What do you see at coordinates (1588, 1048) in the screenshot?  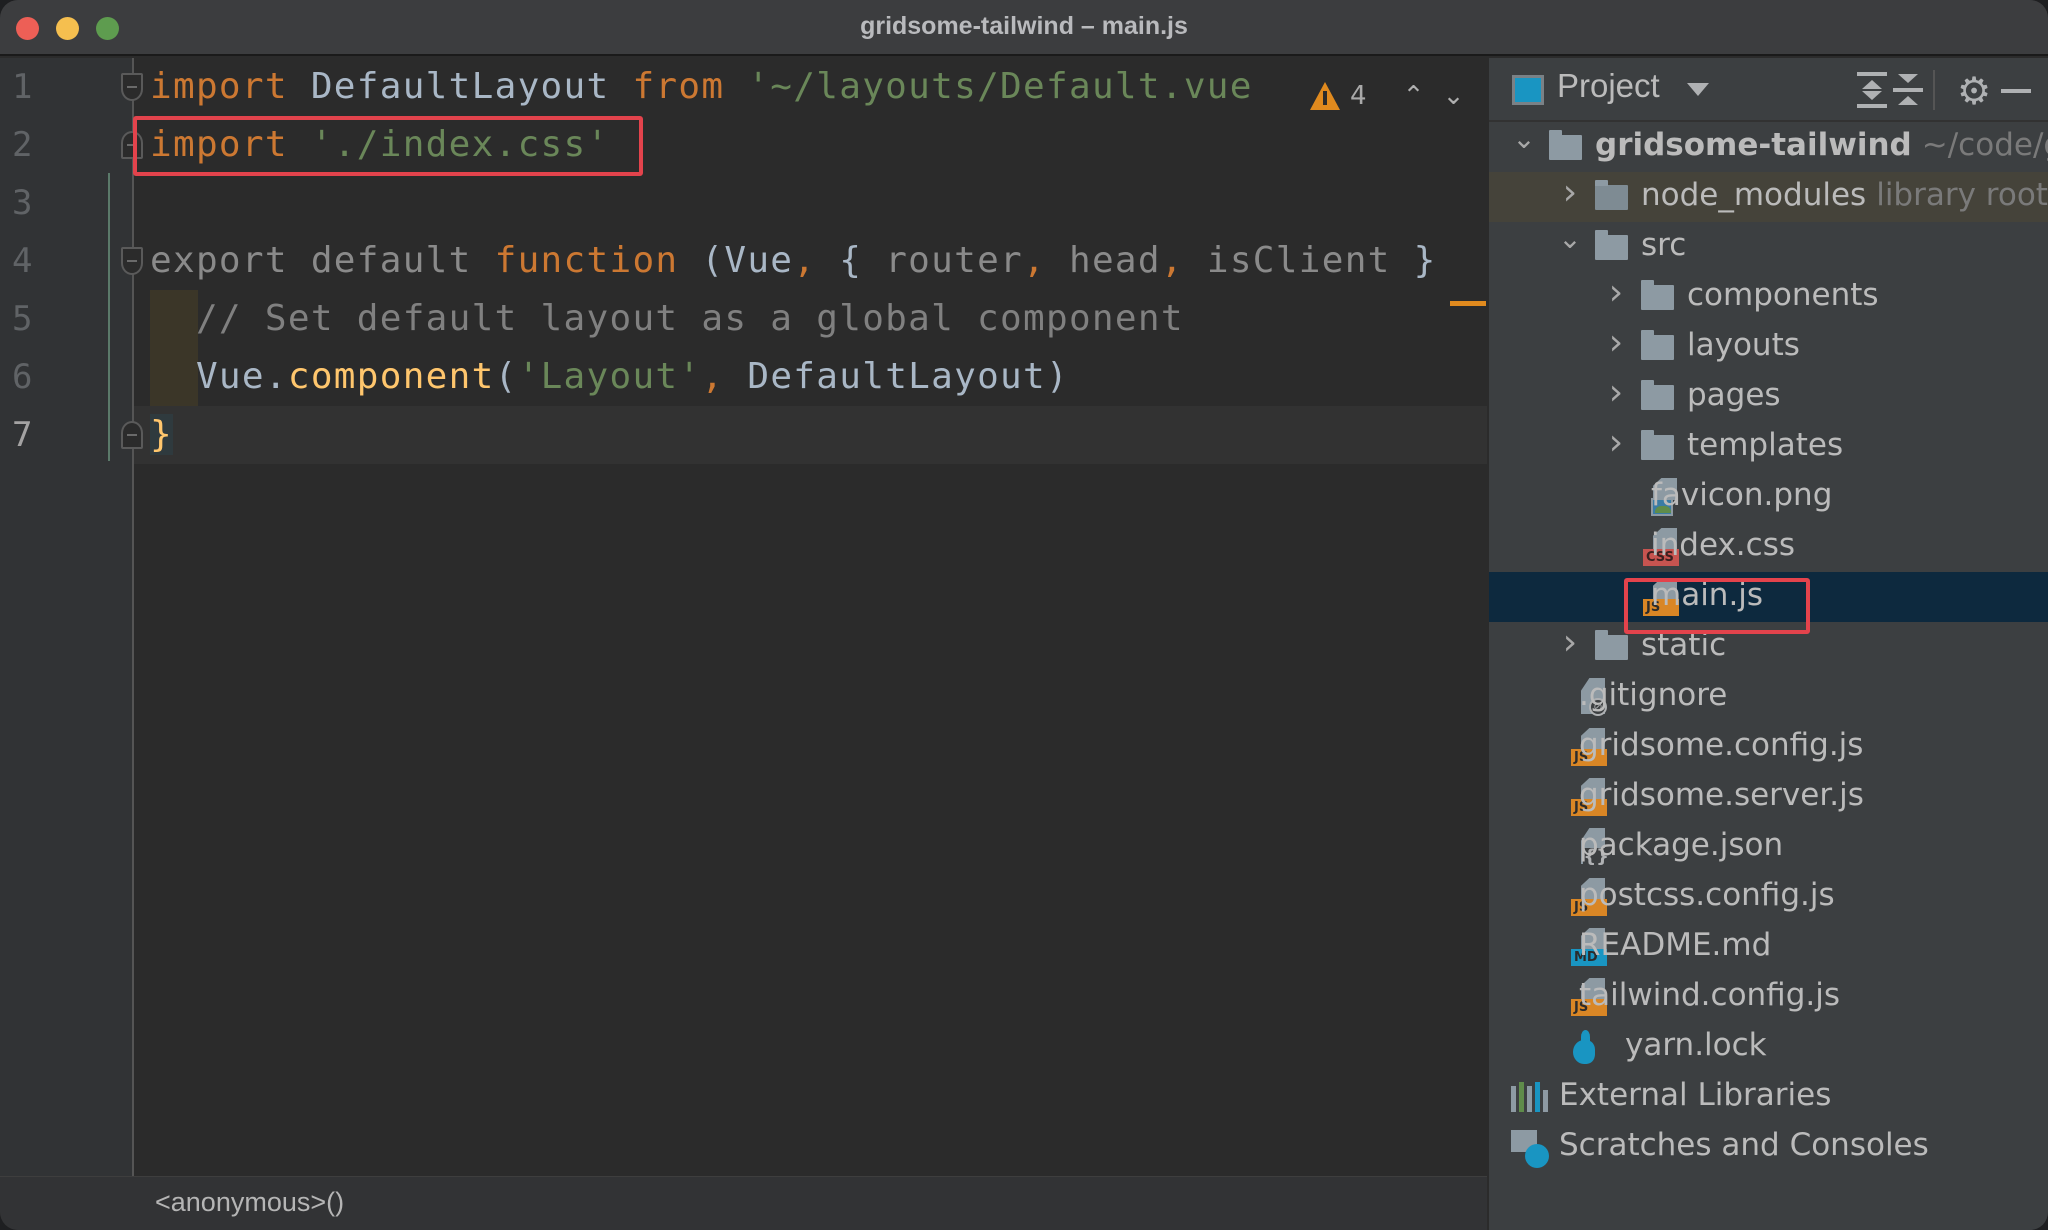 I see `yarn-icon` at bounding box center [1588, 1048].